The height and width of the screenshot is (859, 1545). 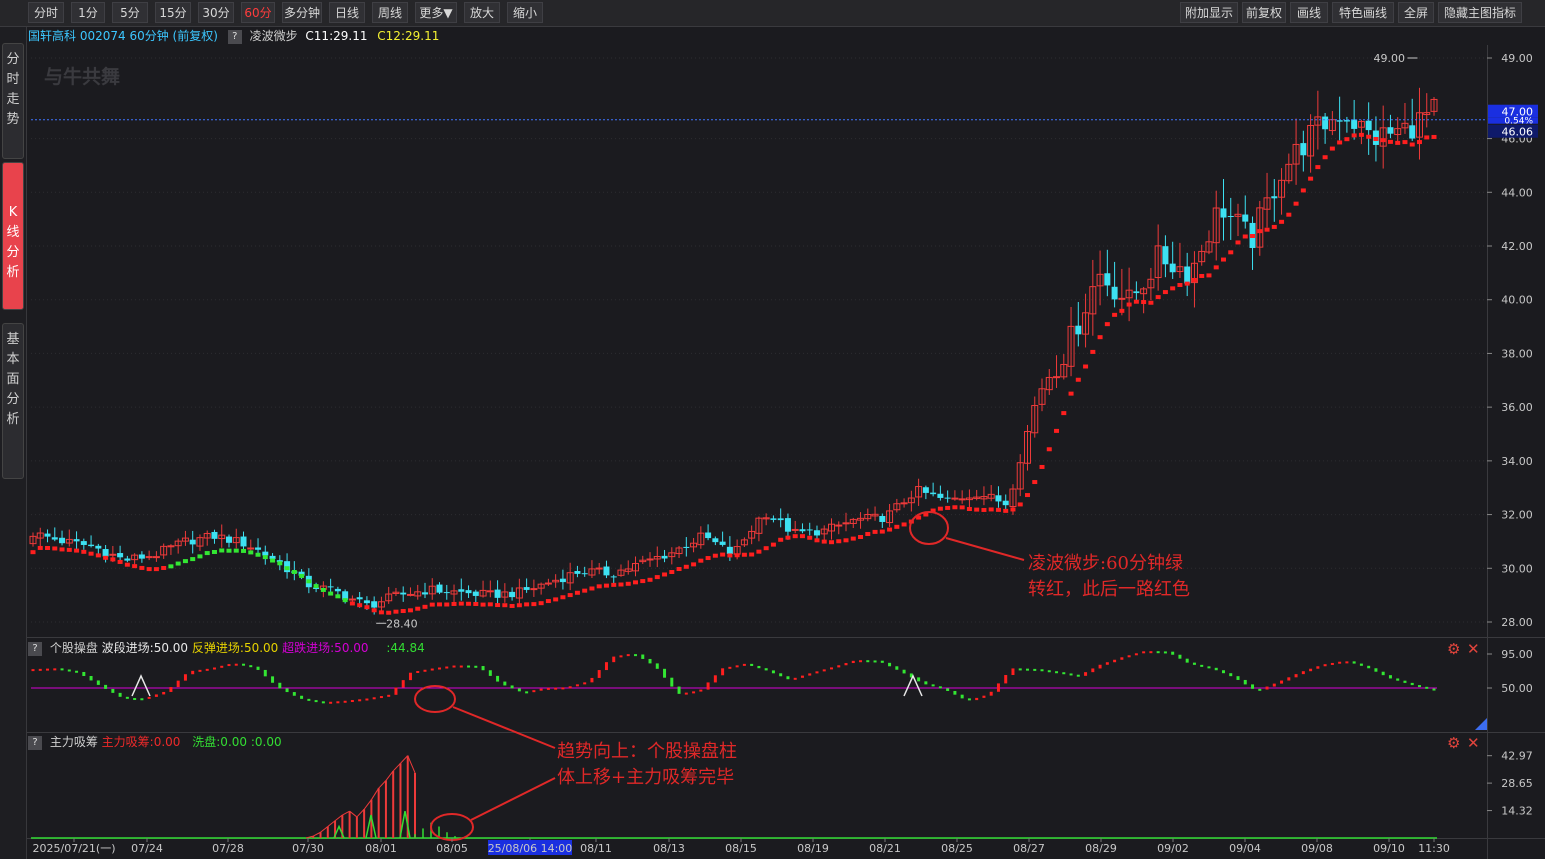 What do you see at coordinates (1363, 12) in the screenshot?
I see `toolbar-button: 特色画线` at bounding box center [1363, 12].